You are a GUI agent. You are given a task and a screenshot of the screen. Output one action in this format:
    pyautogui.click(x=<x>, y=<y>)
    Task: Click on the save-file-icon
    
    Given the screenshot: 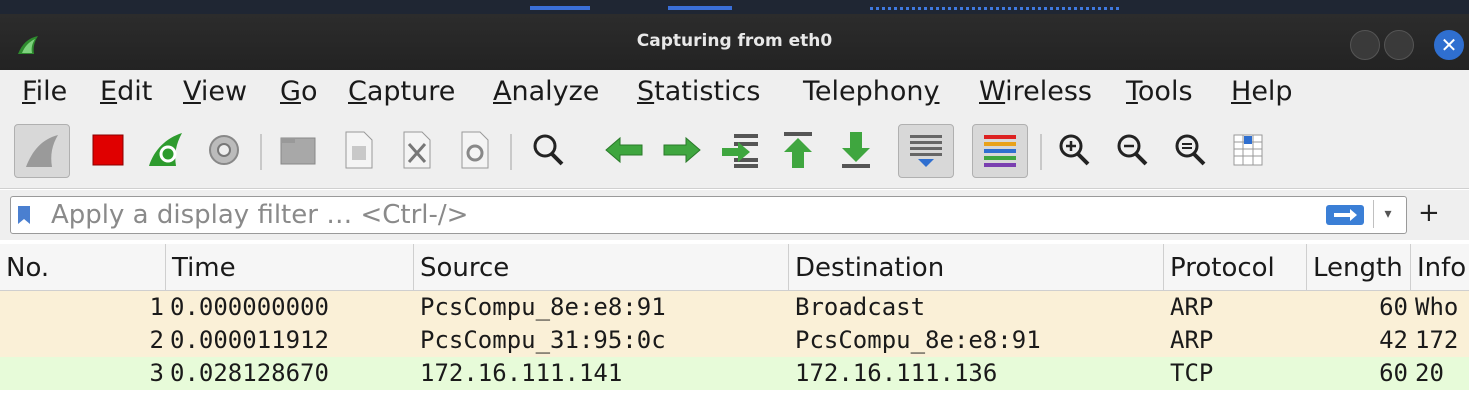 What is the action you would take?
    pyautogui.click(x=359, y=150)
    